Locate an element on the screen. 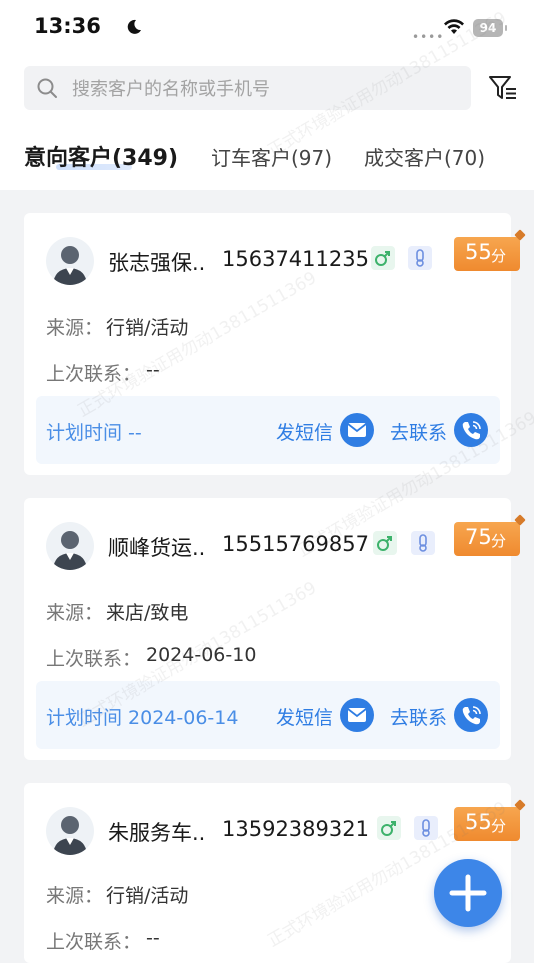 This screenshot has width=534, height=963. plan-bar: 计划时间 2024-06-14 发短信 去联系 is located at coordinates (268, 715).